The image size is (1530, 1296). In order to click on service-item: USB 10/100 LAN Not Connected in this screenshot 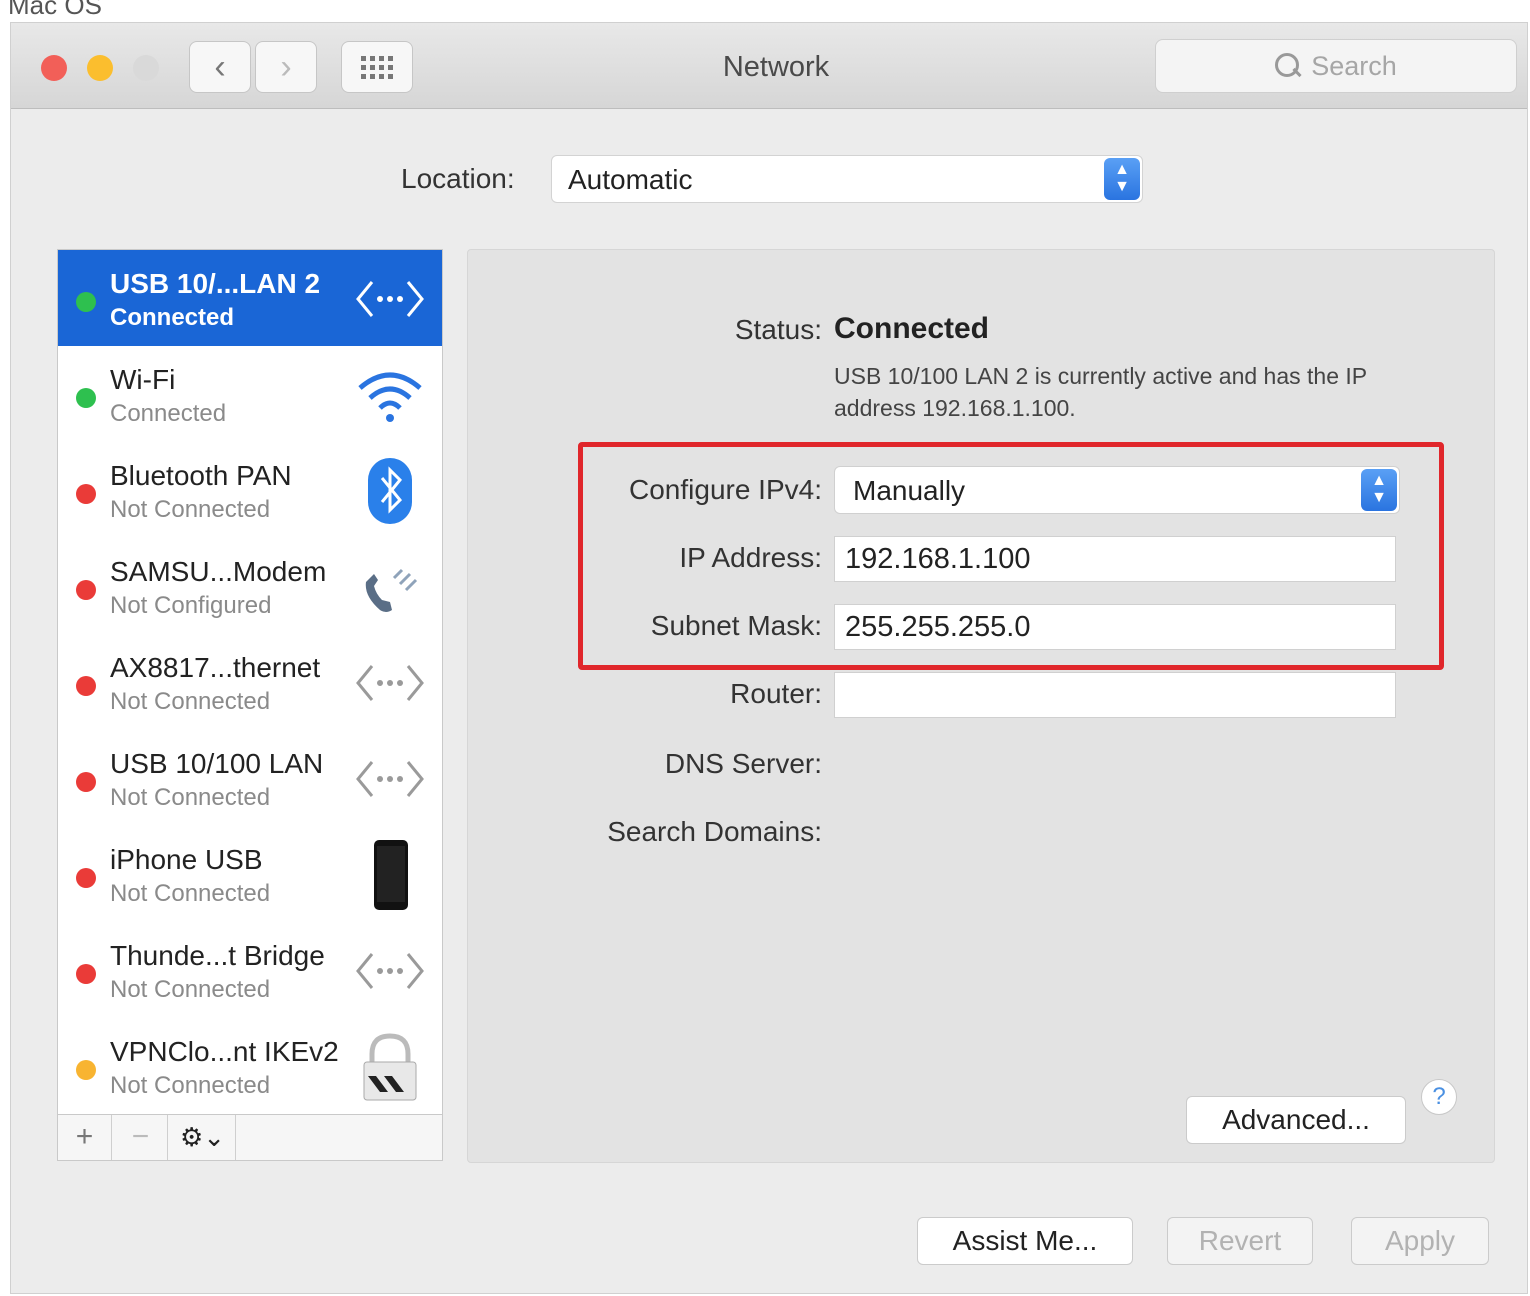, I will do `click(250, 778)`.